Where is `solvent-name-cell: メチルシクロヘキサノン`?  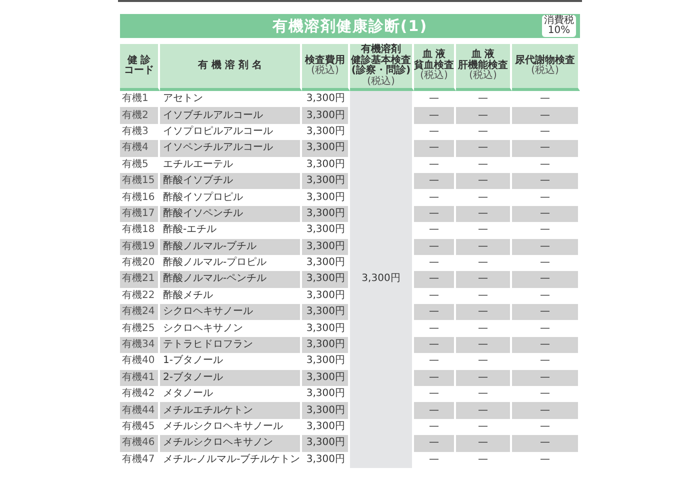
solvent-name-cell: メチルシクロヘキサノン is located at coordinates (231, 443).